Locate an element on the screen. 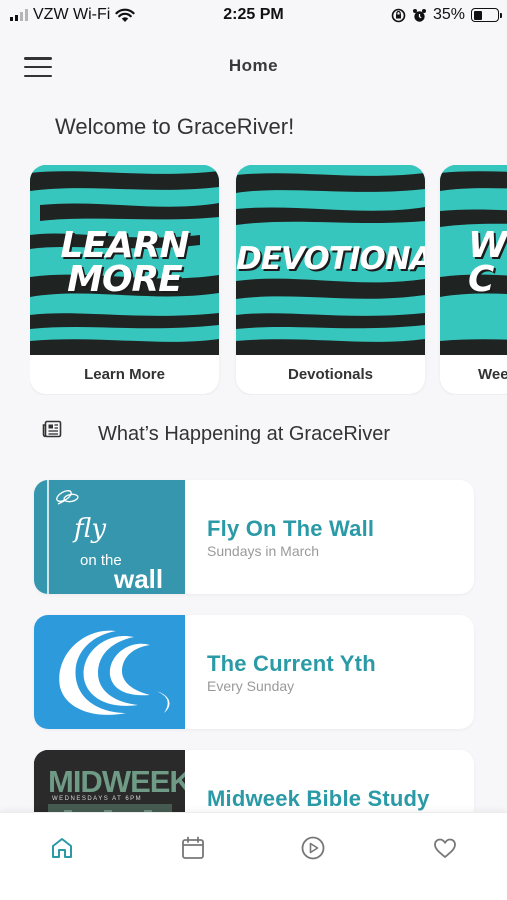 This screenshot has width=507, height=900. event-title: Midweek Bible Study is located at coordinates (318, 798).